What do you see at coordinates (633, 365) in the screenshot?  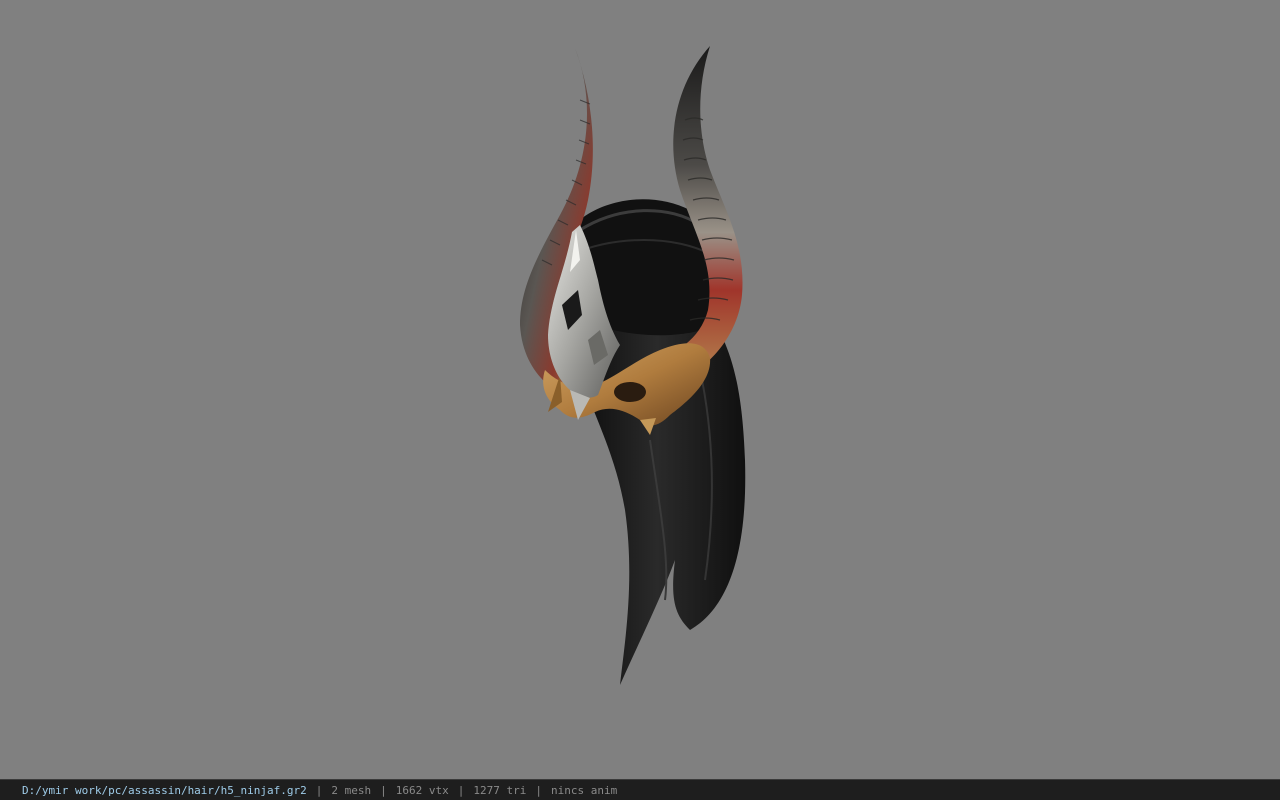 I see `helmet-model-icon` at bounding box center [633, 365].